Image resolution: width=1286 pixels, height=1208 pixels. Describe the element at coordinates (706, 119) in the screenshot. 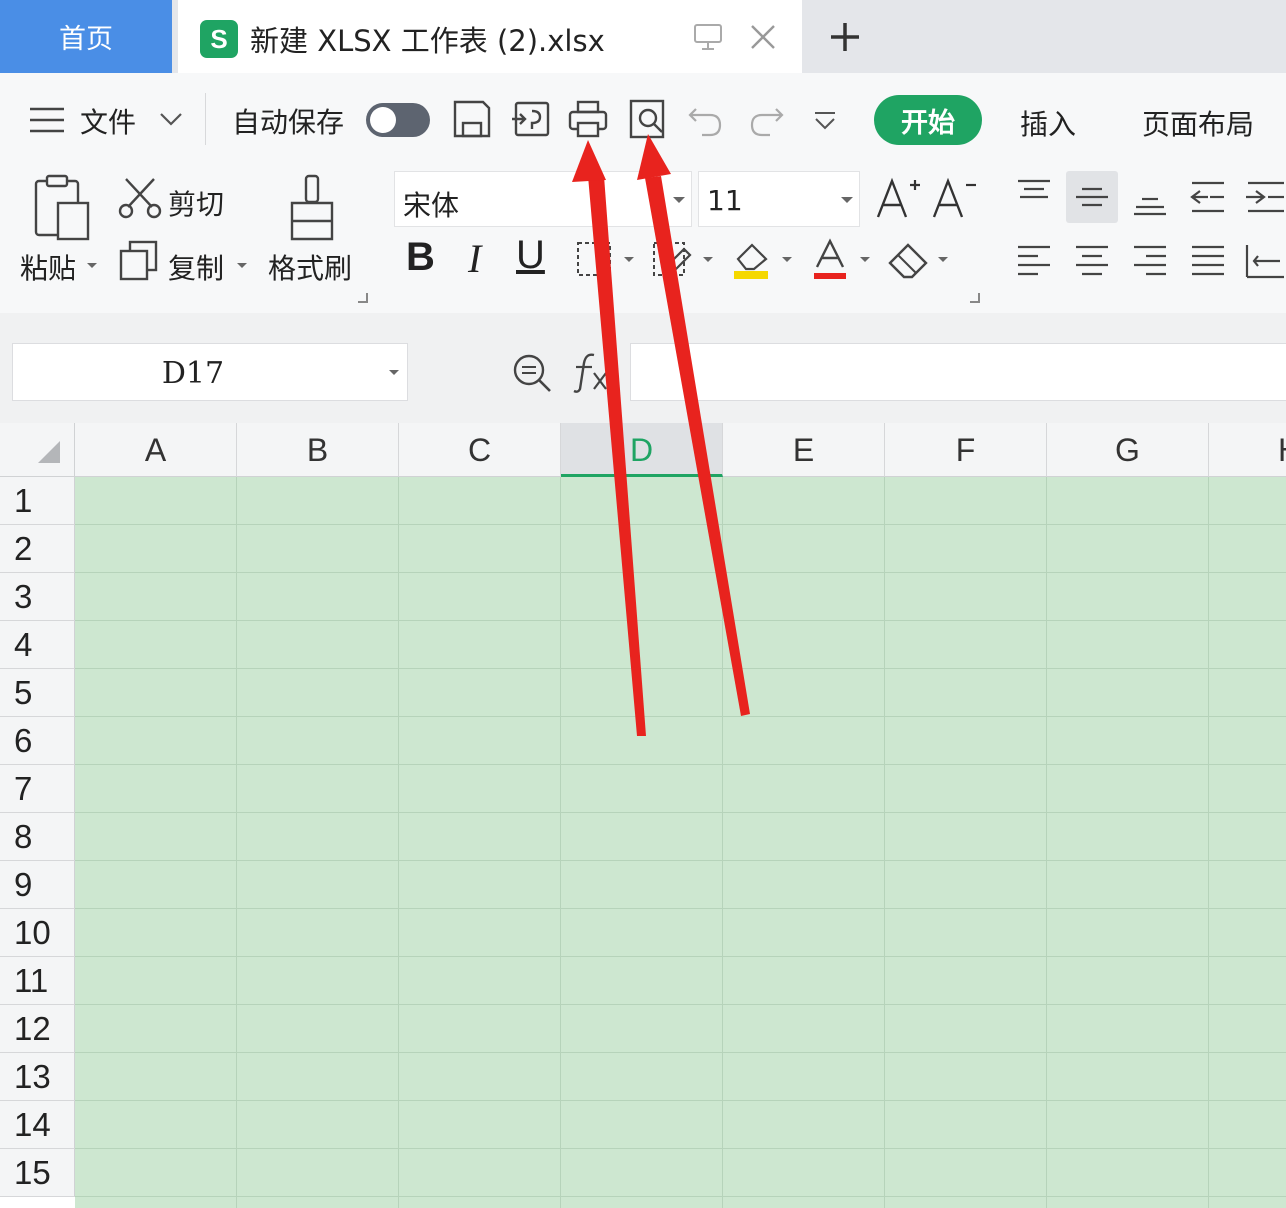

I see `undo-icon` at that location.